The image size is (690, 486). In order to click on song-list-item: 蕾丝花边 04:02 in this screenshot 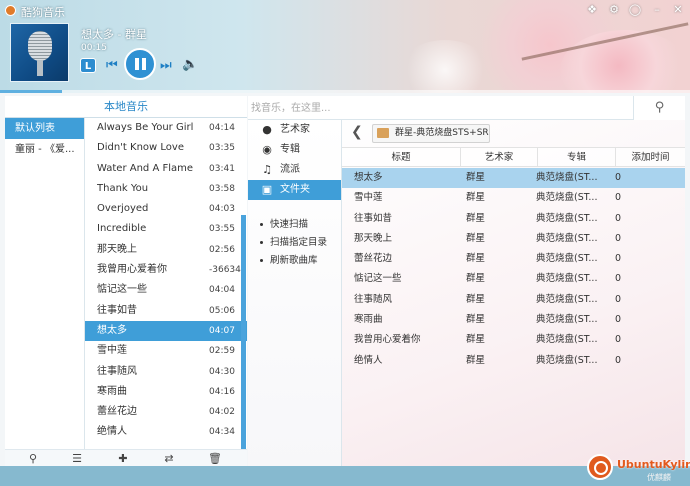, I will do `click(166, 412)`.